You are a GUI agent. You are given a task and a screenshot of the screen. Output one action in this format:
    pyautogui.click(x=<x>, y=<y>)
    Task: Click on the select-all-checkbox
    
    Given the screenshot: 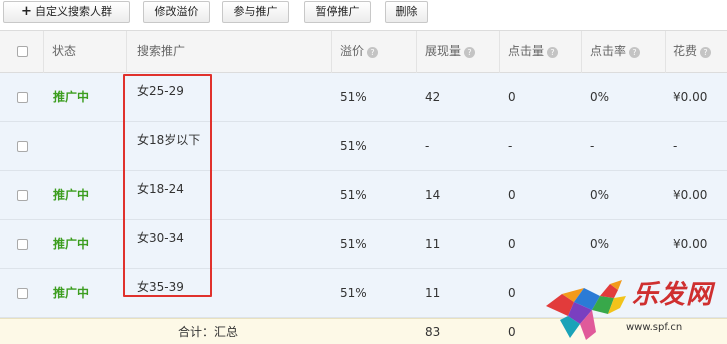 What is the action you would take?
    pyautogui.click(x=22, y=51)
    